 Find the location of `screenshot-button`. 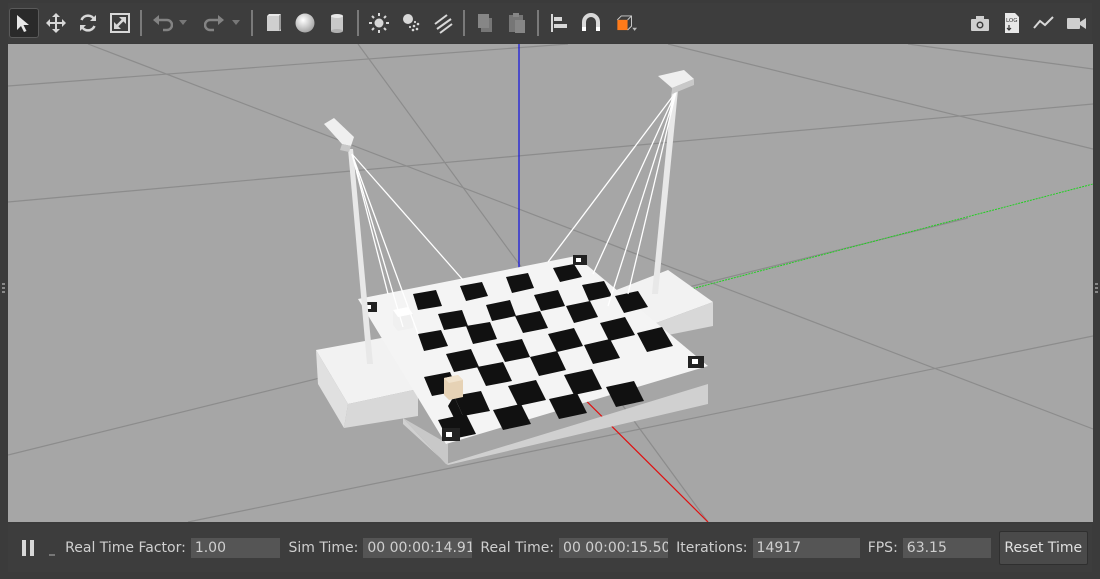

screenshot-button is located at coordinates (980, 23).